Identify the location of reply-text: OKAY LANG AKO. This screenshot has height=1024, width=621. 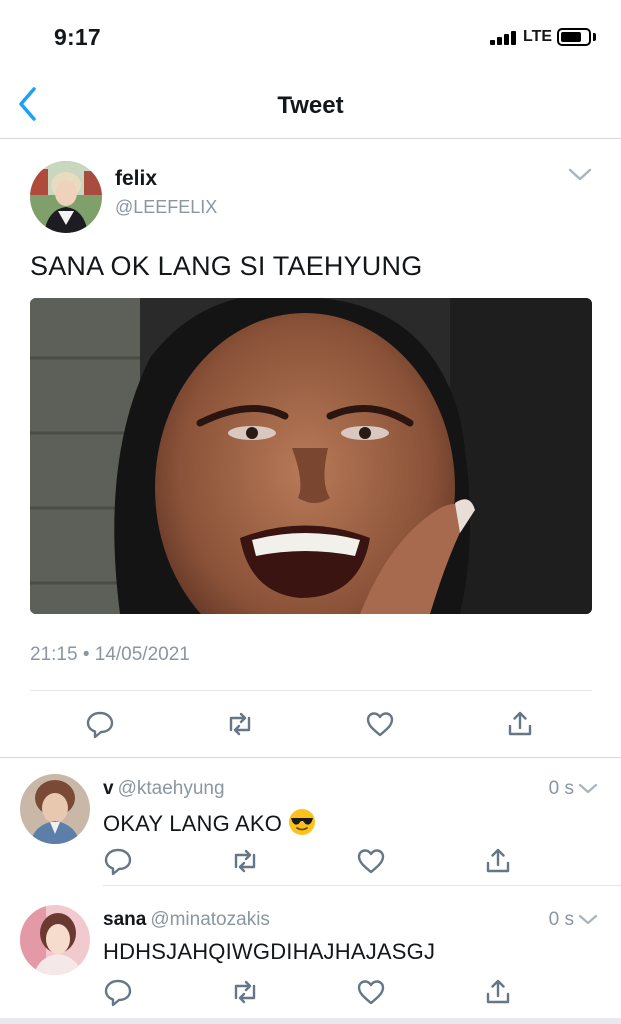
(209, 822).